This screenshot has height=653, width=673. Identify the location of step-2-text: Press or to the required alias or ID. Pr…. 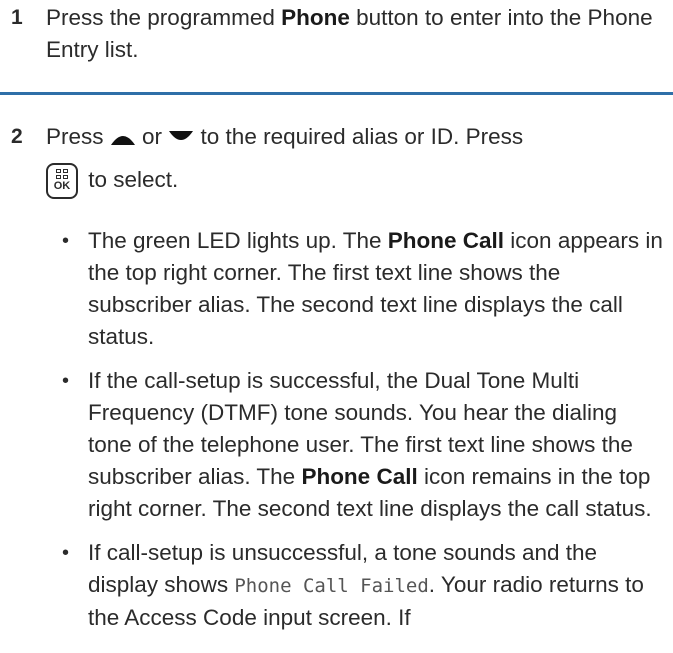
(356, 160).